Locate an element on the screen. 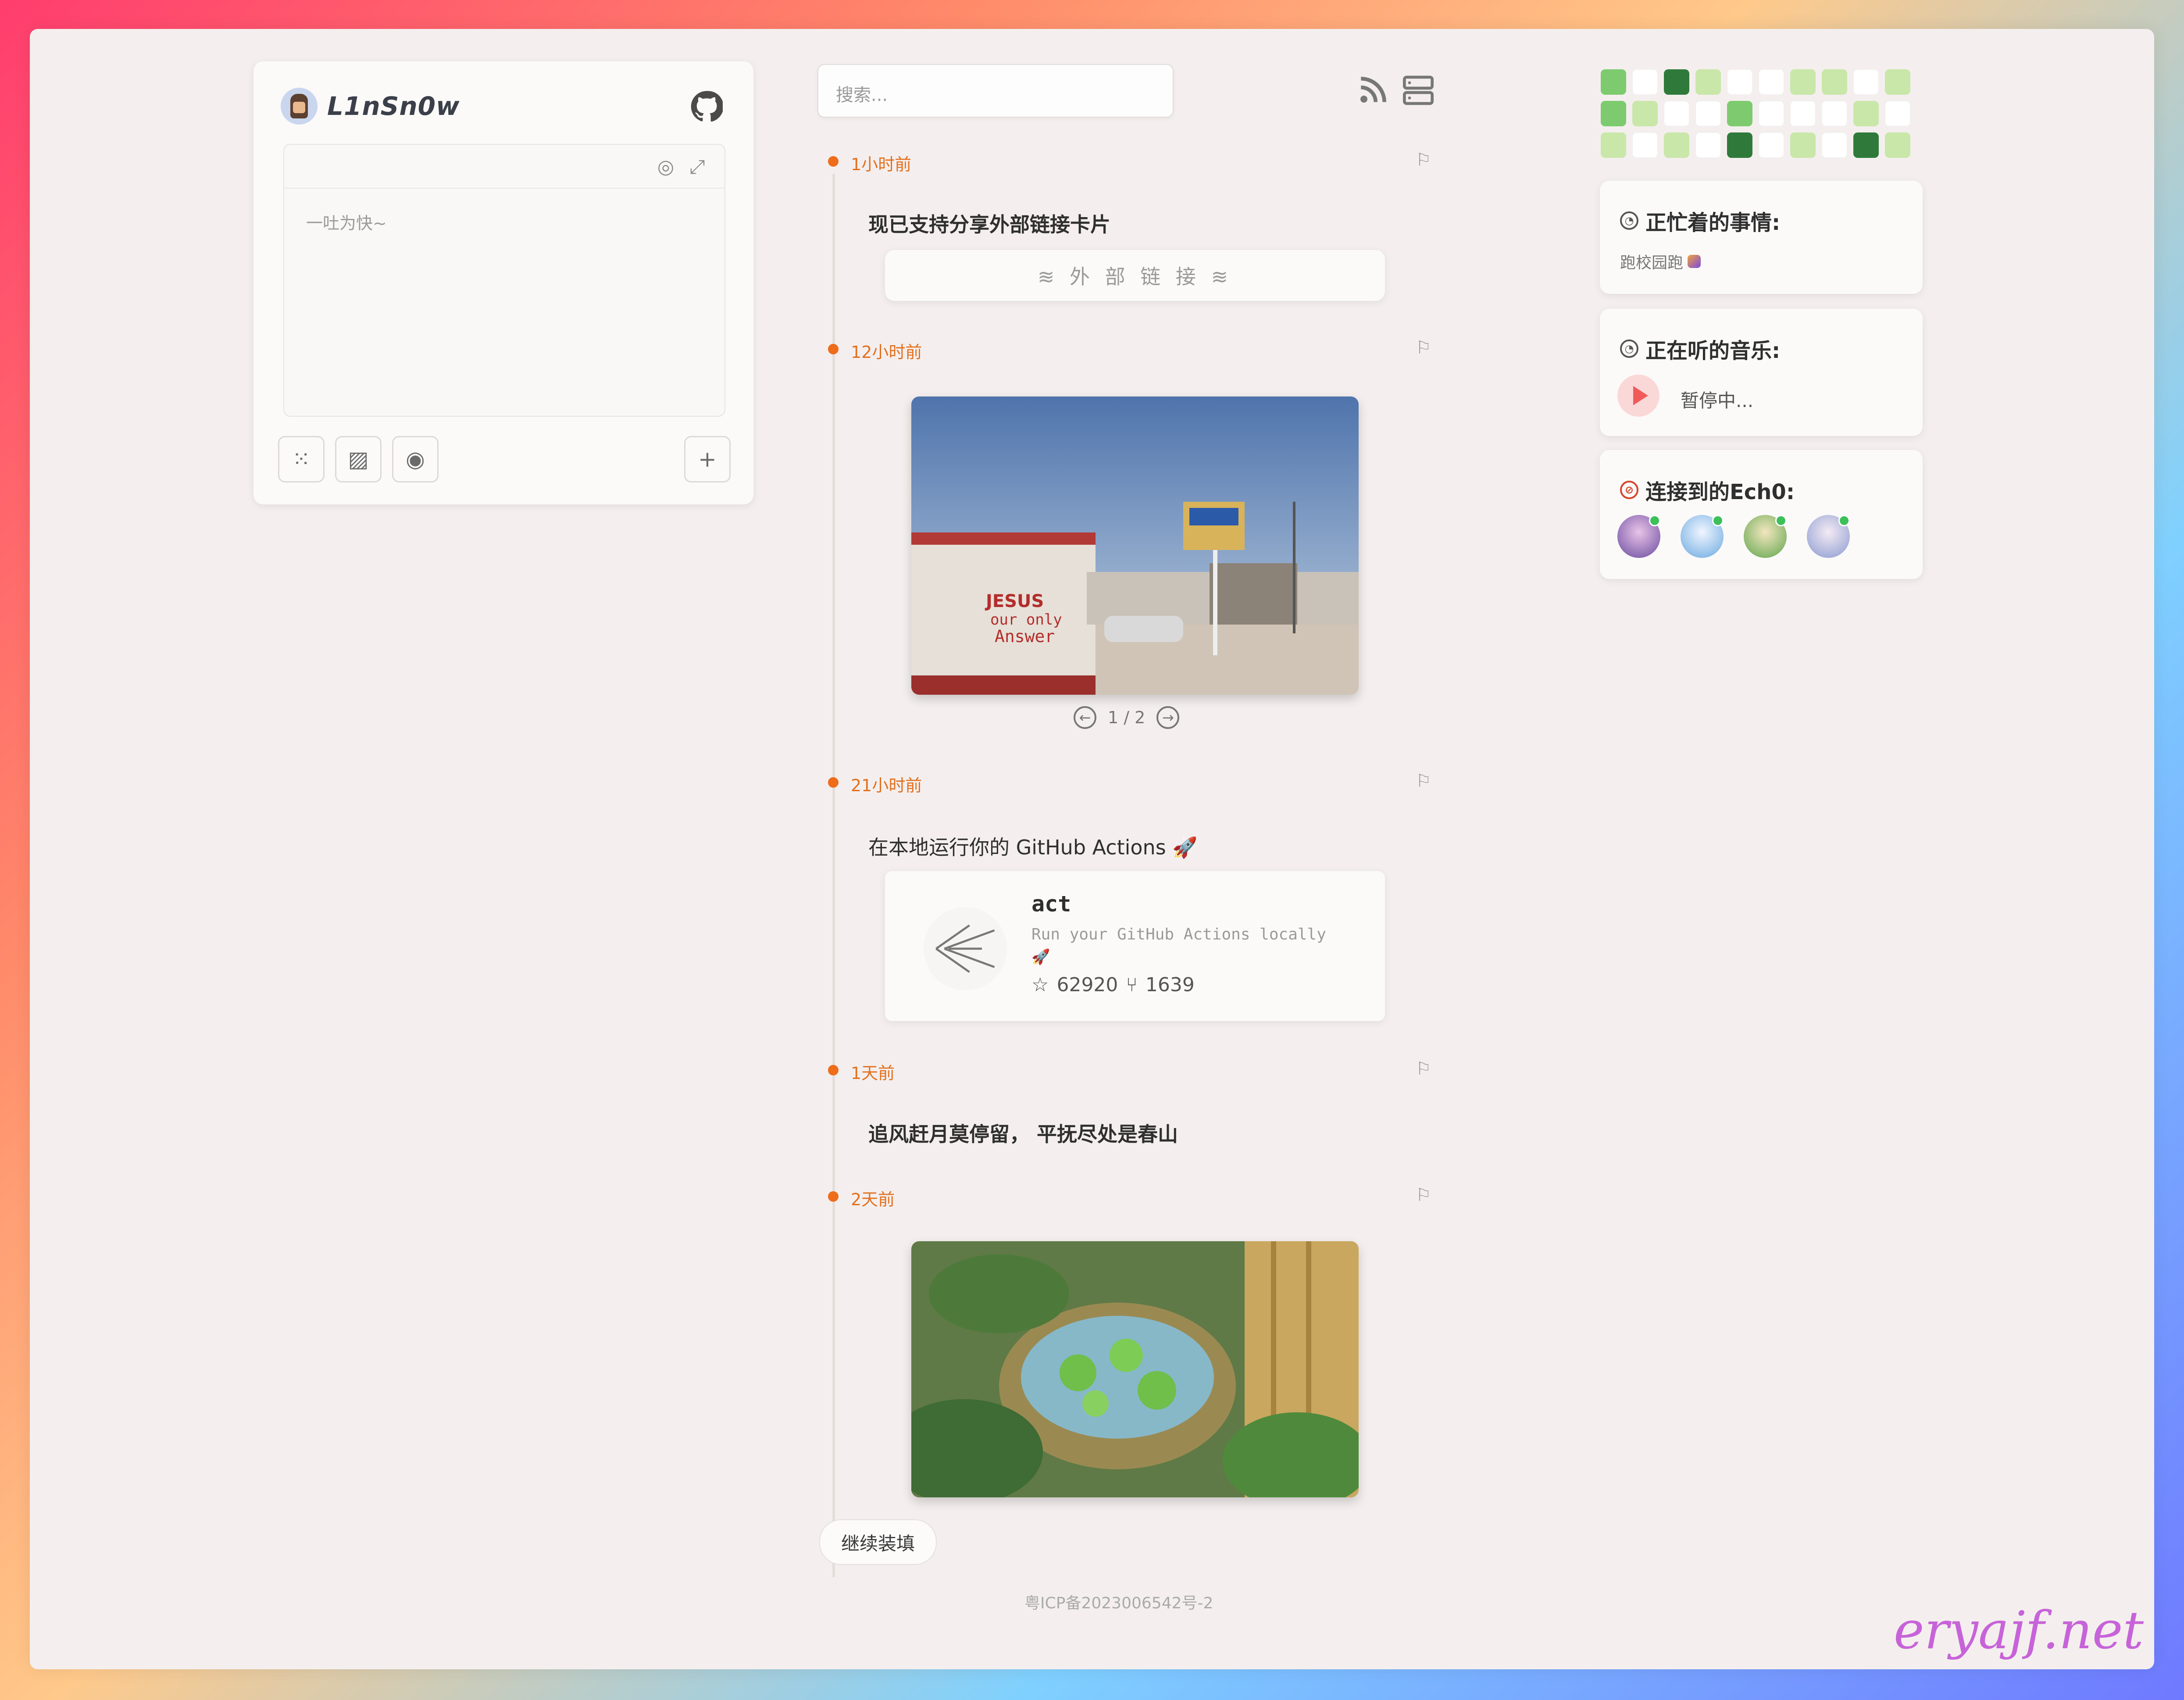  busy-text: 跑校园跑 is located at coordinates (1652, 263).